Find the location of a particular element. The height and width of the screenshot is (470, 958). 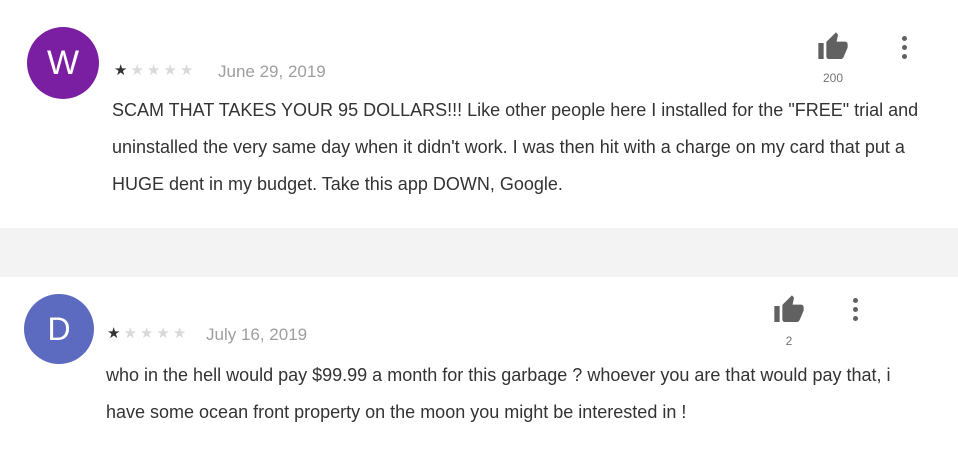

review-separator is located at coordinates (479, 252).